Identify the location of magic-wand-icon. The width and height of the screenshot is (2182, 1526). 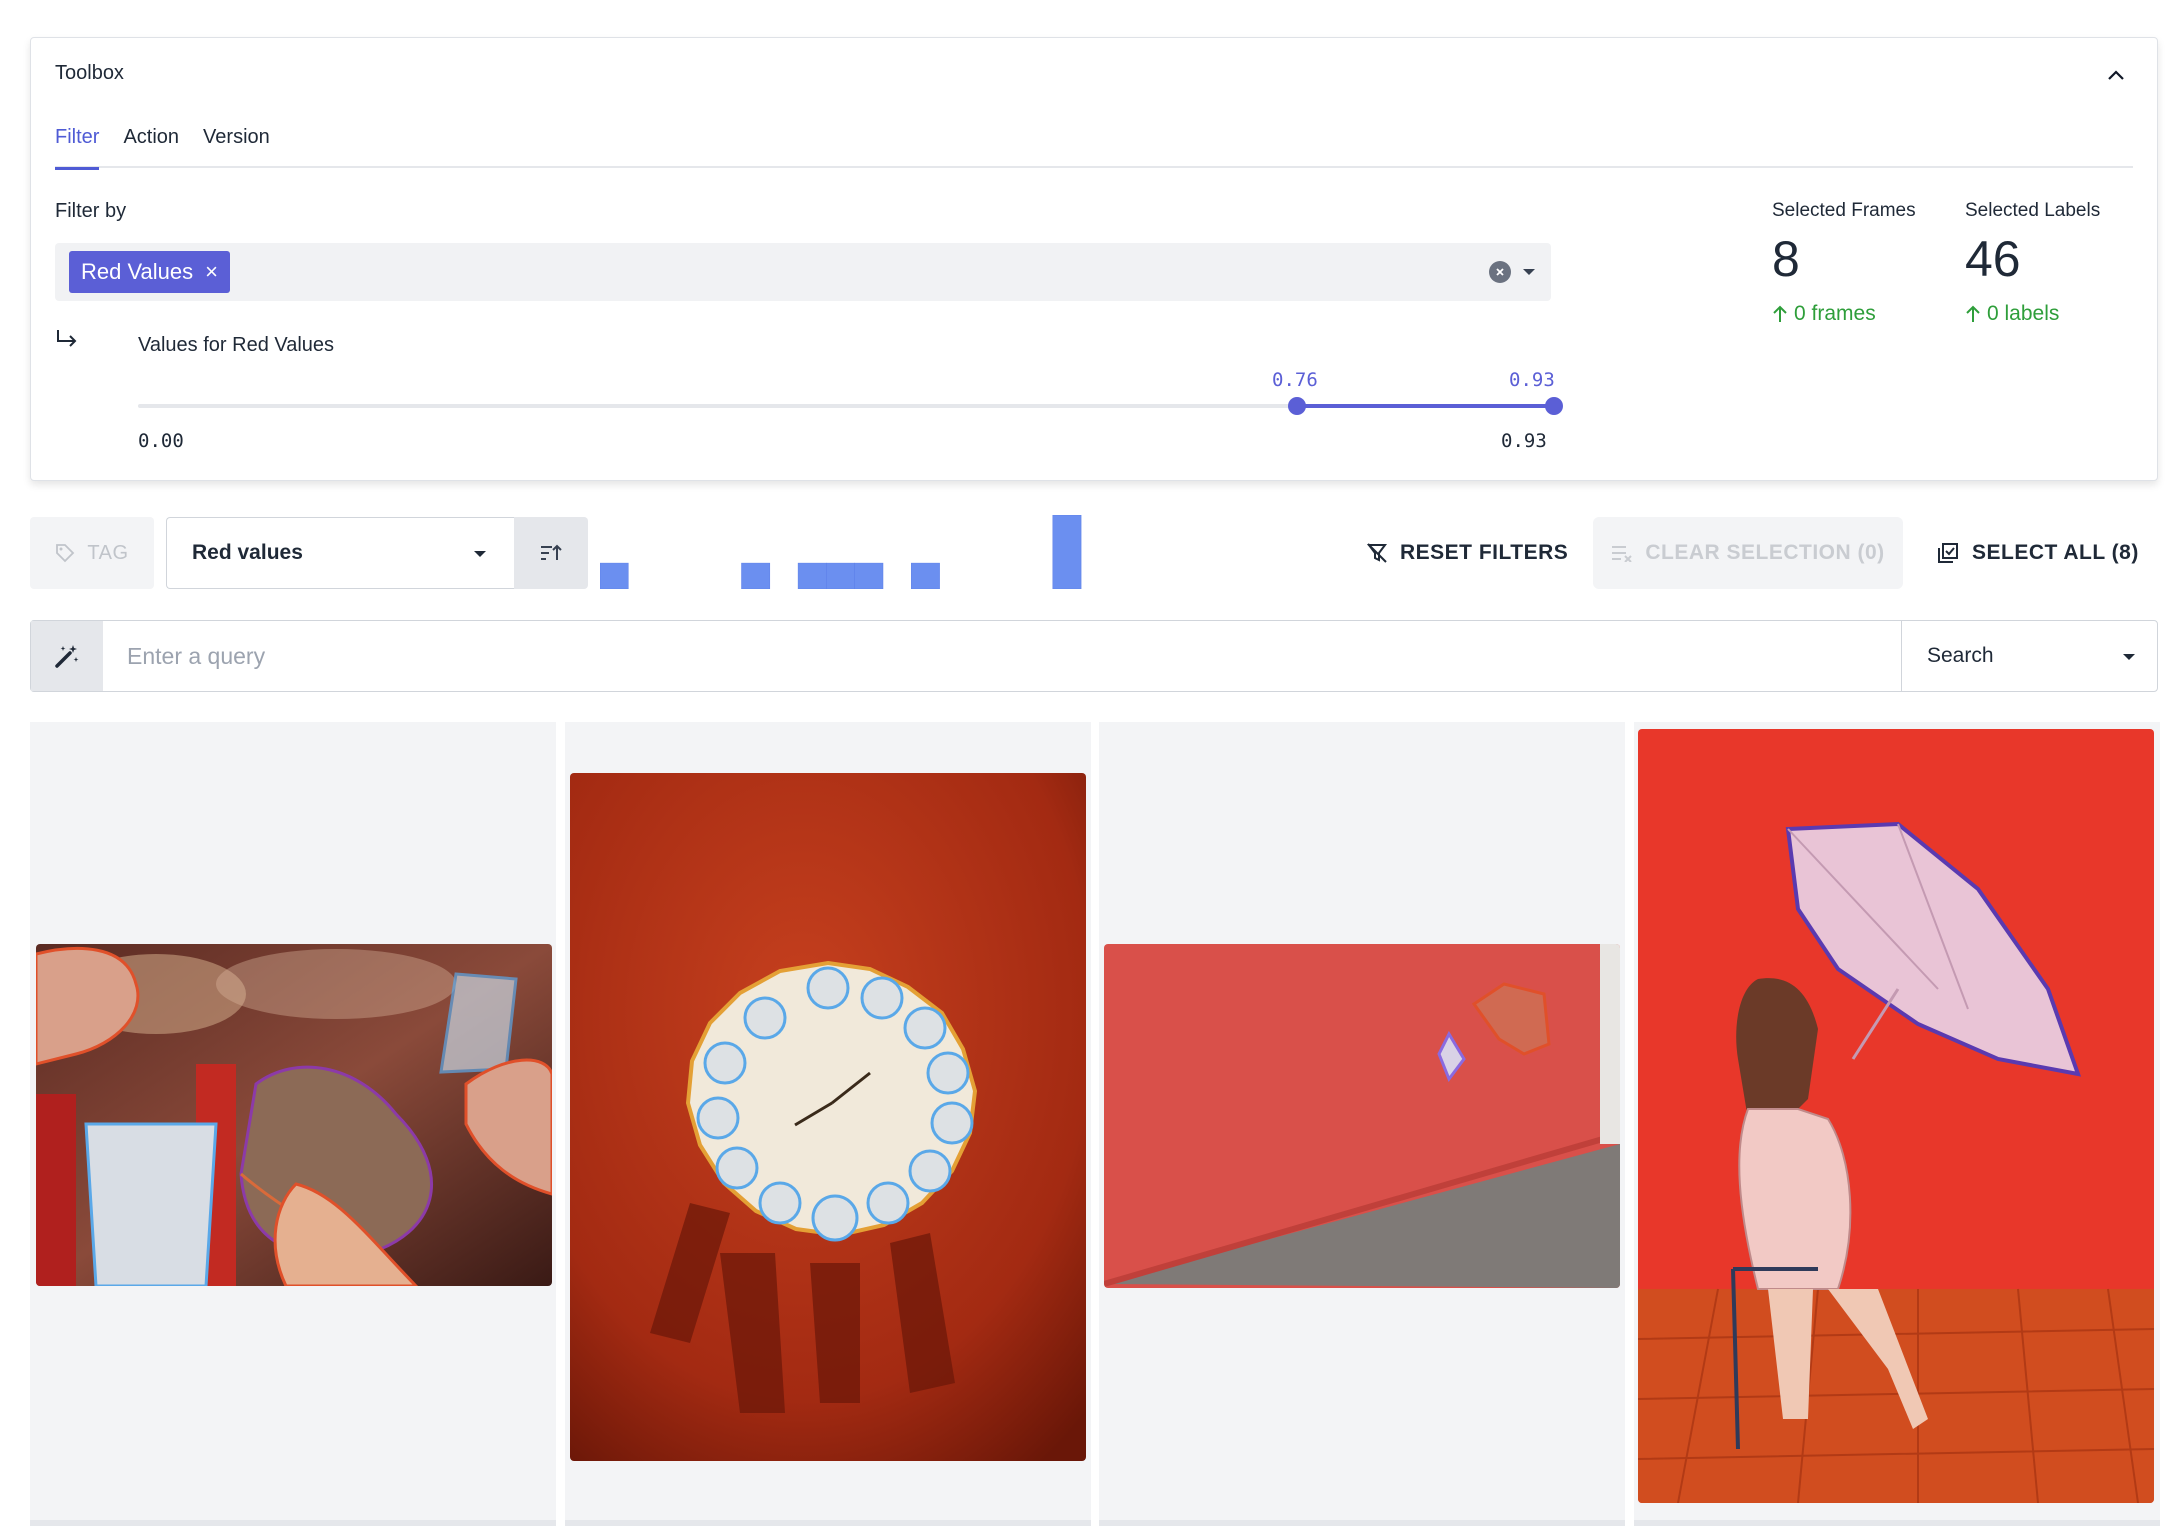
(67, 656).